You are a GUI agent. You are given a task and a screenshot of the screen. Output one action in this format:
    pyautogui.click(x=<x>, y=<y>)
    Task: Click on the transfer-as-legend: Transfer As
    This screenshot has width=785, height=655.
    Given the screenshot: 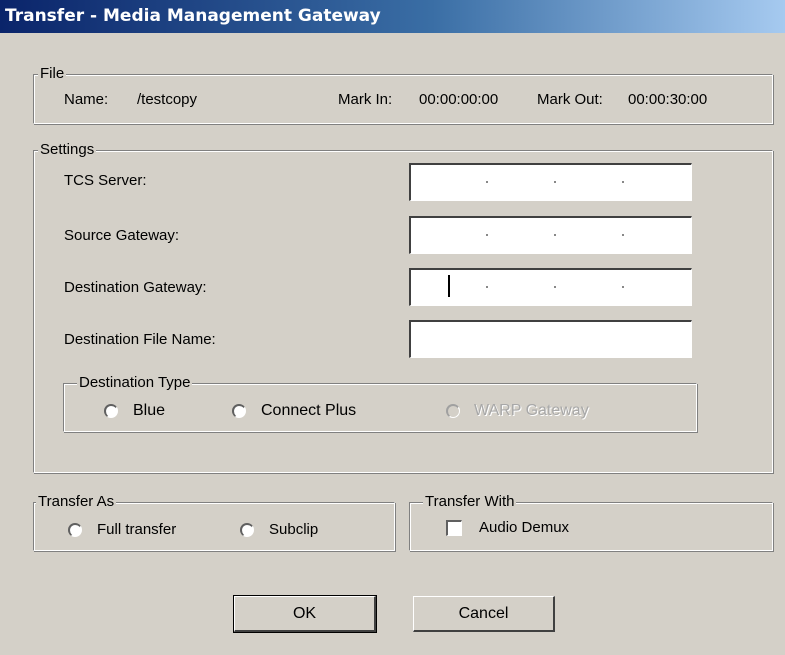 What is the action you would take?
    pyautogui.click(x=76, y=502)
    